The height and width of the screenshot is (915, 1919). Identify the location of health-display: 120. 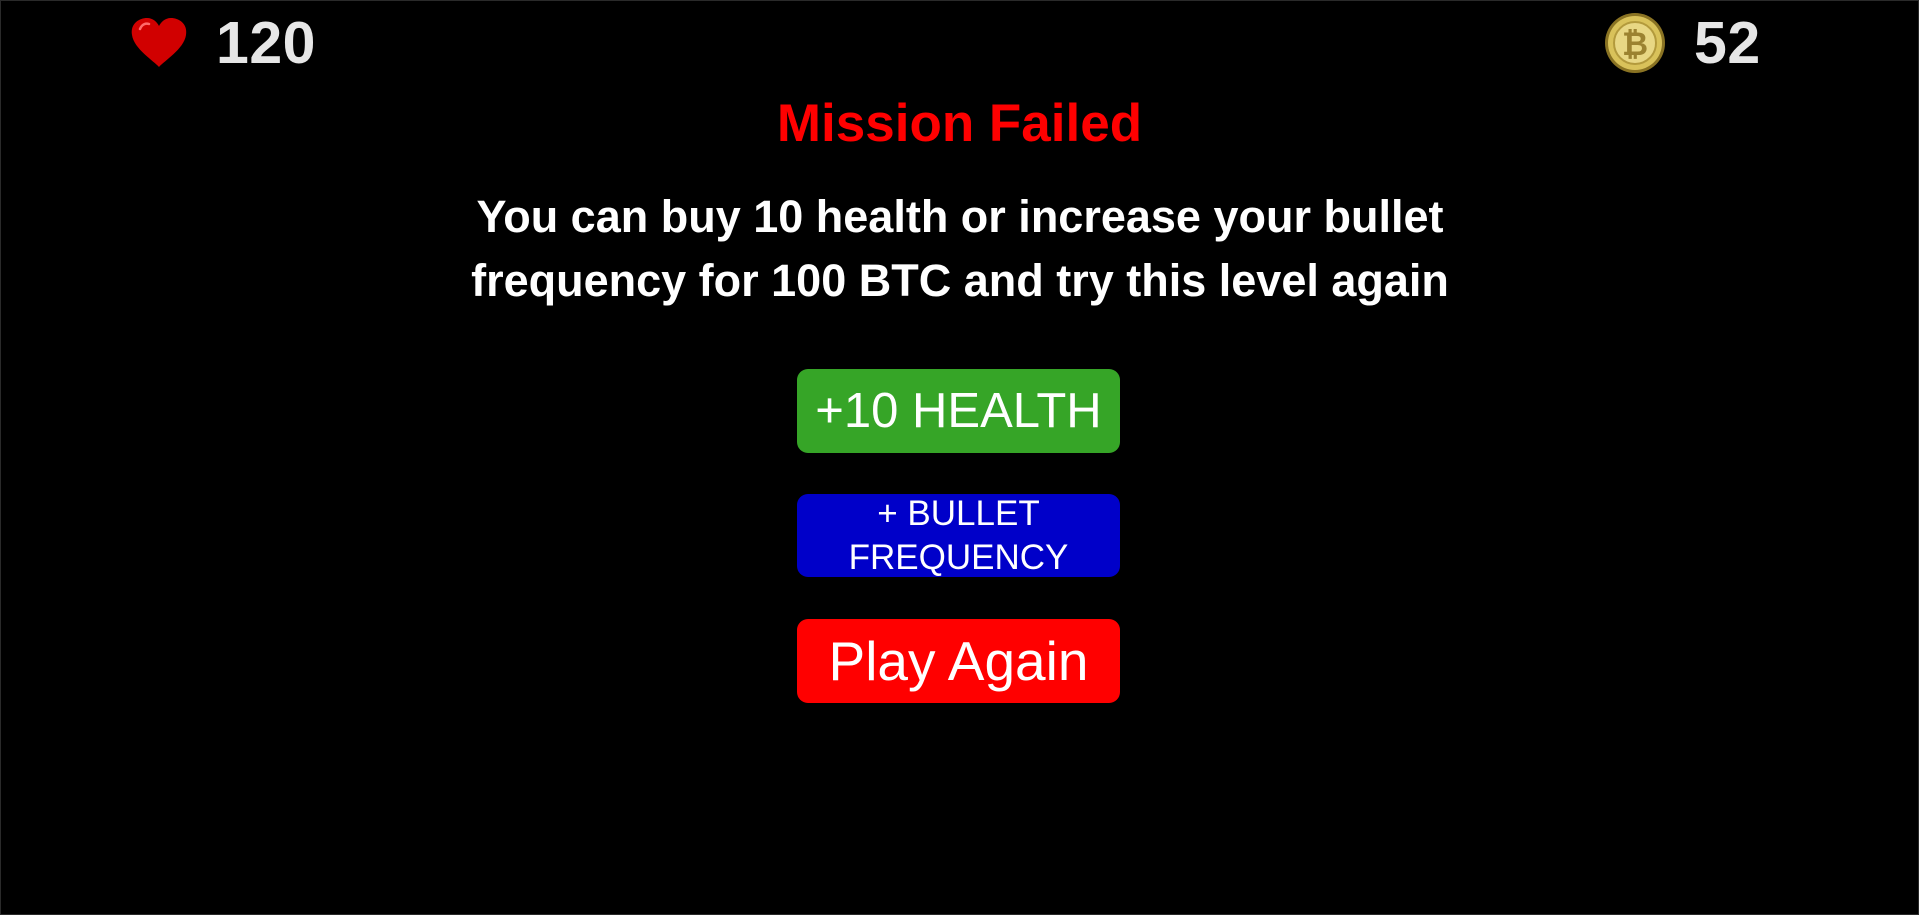
(223, 43).